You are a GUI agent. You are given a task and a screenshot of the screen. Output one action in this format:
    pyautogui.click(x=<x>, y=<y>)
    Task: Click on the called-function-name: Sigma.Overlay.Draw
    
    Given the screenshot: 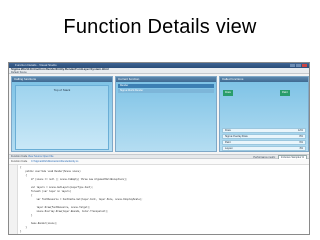 What is the action you would take?
    pyautogui.click(x=236, y=136)
    